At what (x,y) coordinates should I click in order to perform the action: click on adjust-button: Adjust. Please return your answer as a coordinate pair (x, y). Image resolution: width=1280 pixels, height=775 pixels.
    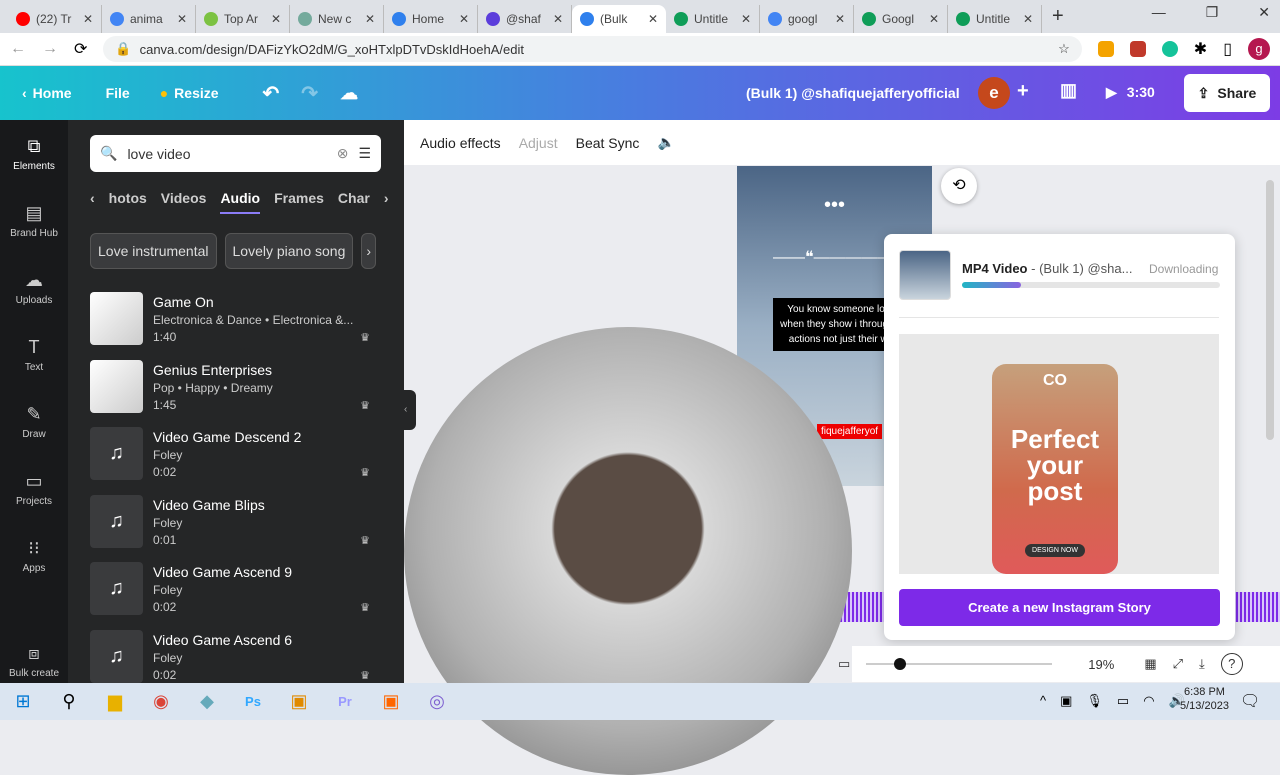
    Looking at the image, I should click on (538, 143).